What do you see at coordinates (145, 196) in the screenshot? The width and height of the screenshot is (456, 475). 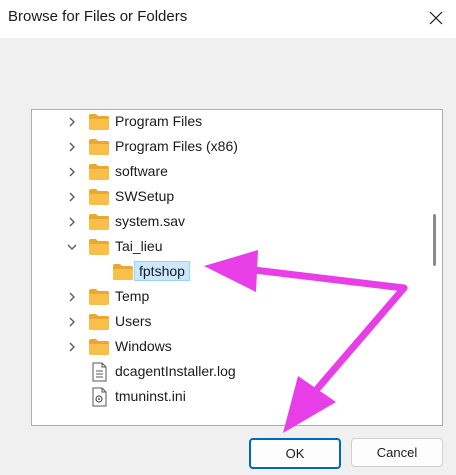 I see `tree-item-label: SWSetup` at bounding box center [145, 196].